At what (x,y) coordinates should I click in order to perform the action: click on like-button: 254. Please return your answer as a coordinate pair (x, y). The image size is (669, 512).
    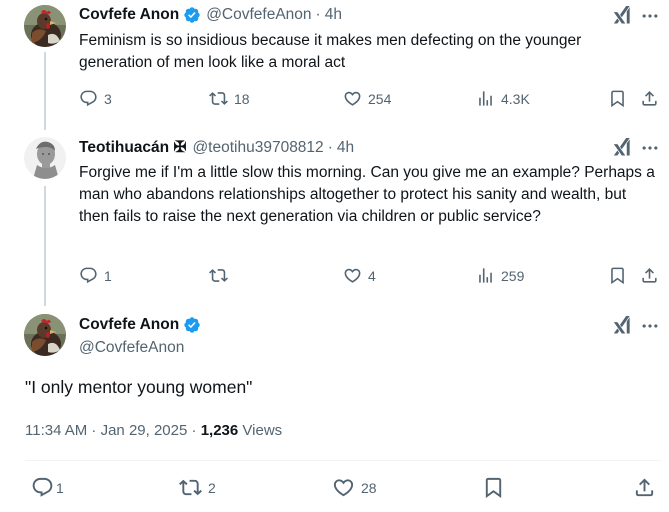
    Looking at the image, I should click on (367, 98).